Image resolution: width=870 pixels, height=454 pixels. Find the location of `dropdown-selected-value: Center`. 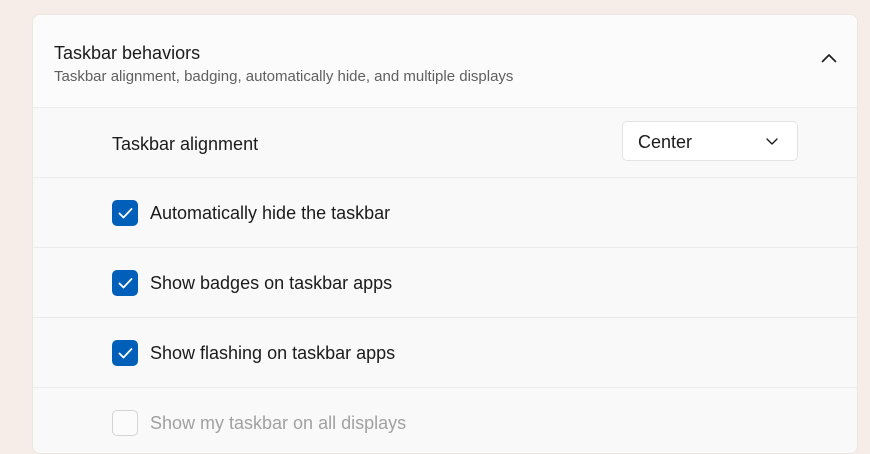

dropdown-selected-value: Center is located at coordinates (665, 142).